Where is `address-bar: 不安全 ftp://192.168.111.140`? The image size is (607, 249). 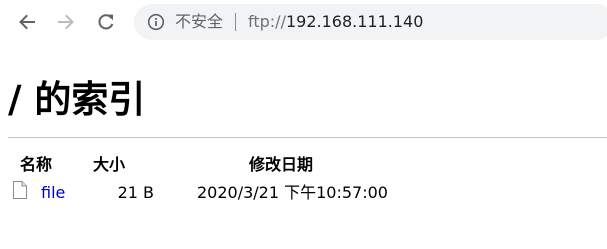 address-bar: 不安全 ftp://192.168.111.140 is located at coordinates (370, 22).